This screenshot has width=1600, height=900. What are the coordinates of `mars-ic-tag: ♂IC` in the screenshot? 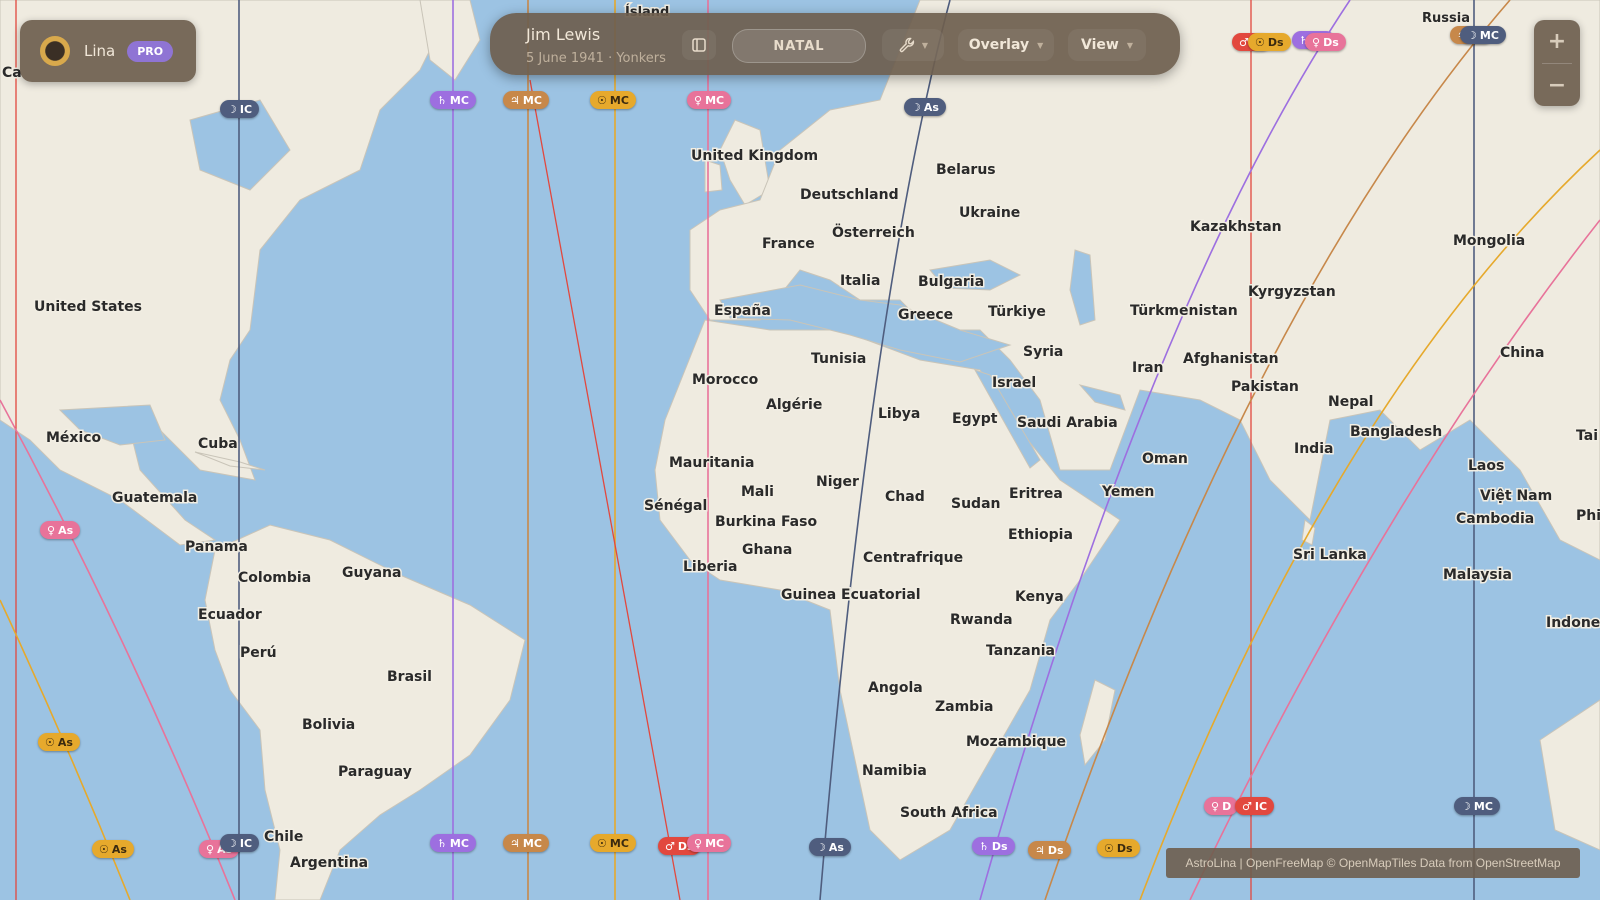 It's located at (1255, 806).